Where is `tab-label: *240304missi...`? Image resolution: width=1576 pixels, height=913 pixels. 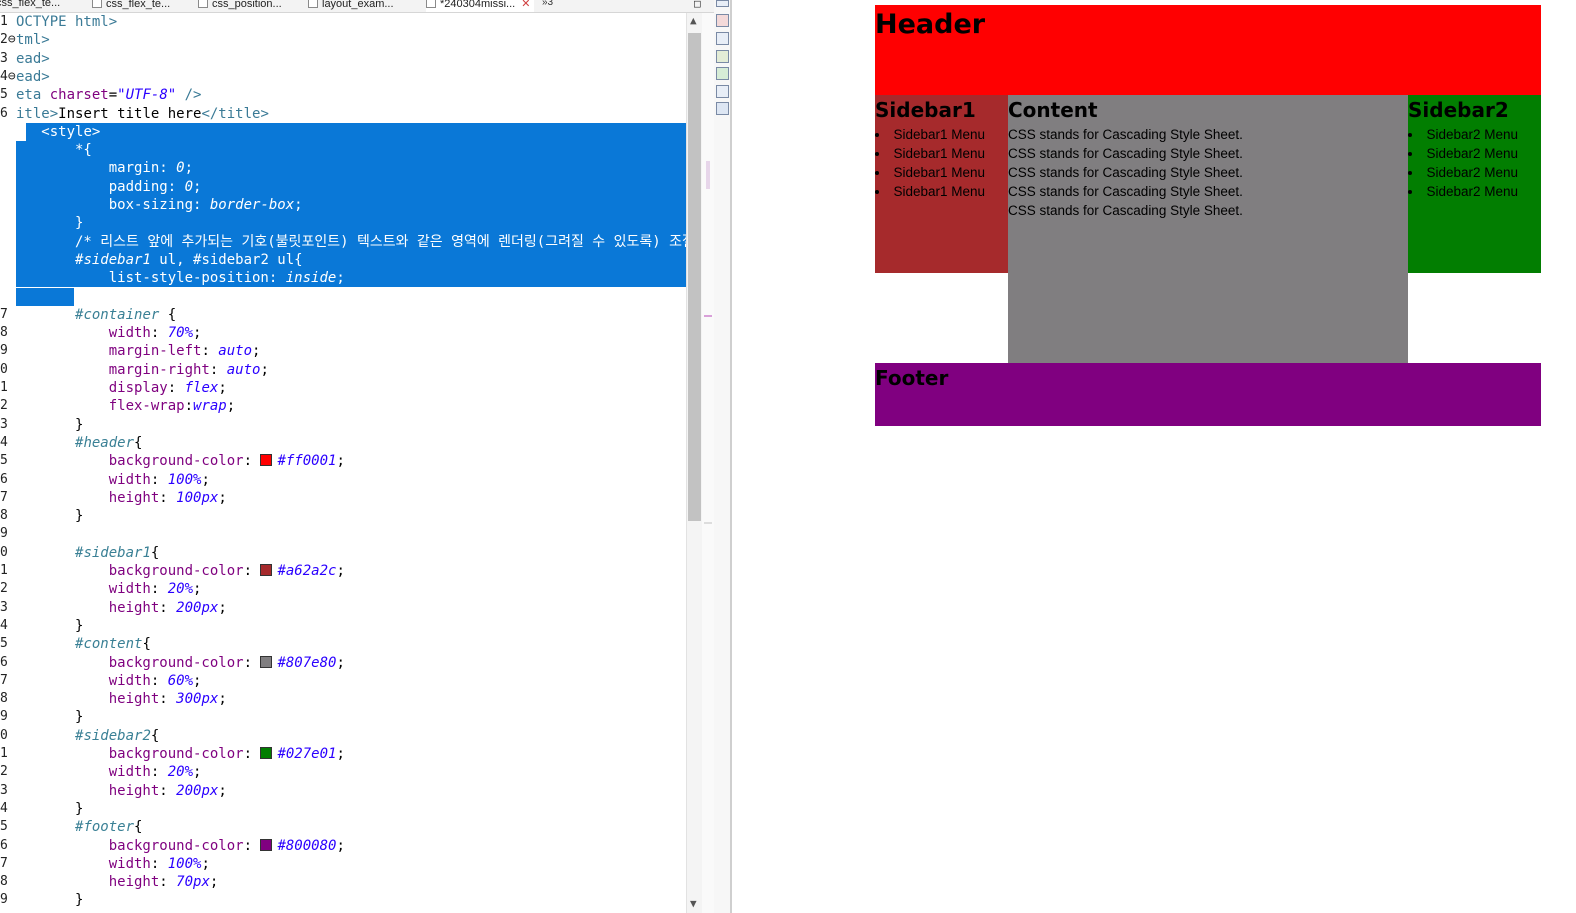 tab-label: *240304missi... is located at coordinates (478, 5).